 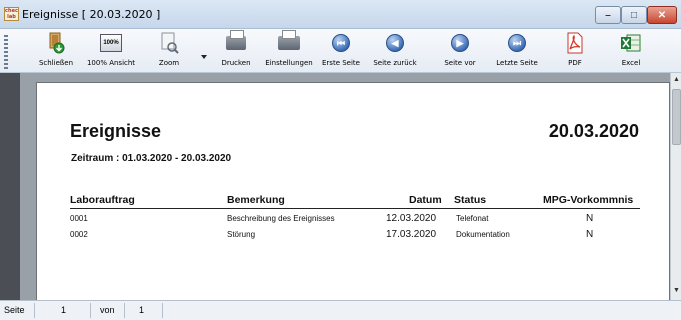 I want to click on printer-settings-icon, so click(x=289, y=42).